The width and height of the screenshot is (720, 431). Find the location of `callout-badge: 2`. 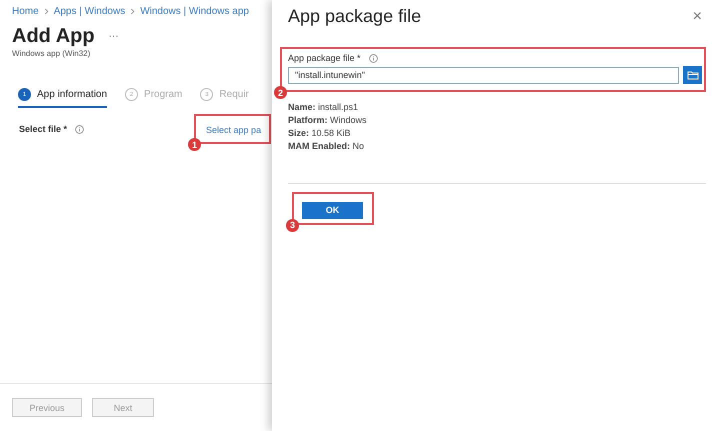

callout-badge: 2 is located at coordinates (280, 92).